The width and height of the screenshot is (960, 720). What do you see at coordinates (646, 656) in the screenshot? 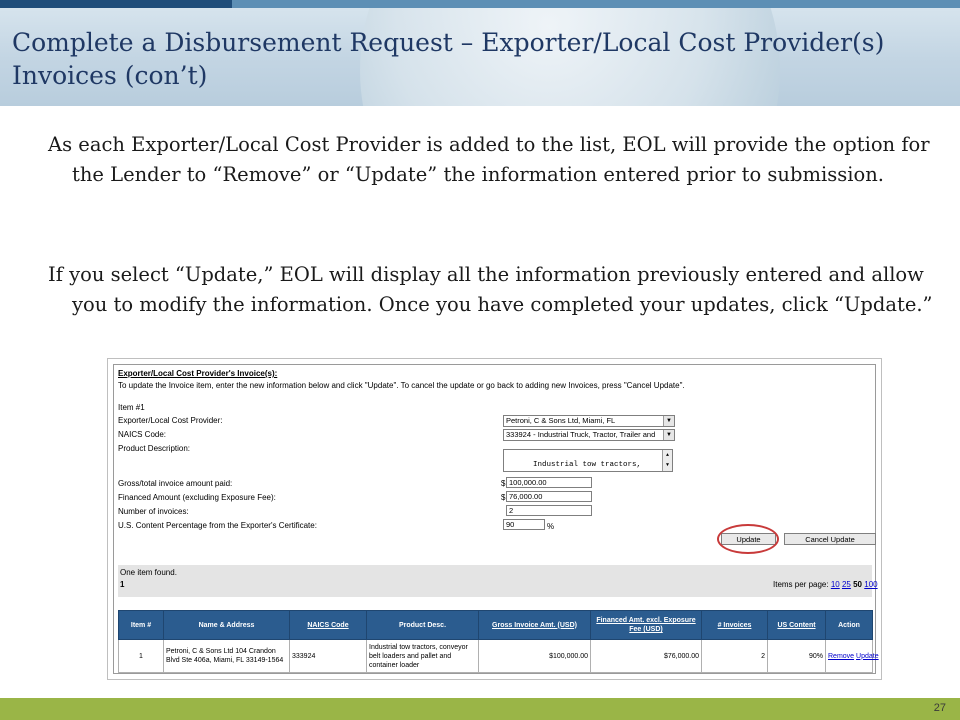
I see `cell-financed: $76,000.00` at bounding box center [646, 656].